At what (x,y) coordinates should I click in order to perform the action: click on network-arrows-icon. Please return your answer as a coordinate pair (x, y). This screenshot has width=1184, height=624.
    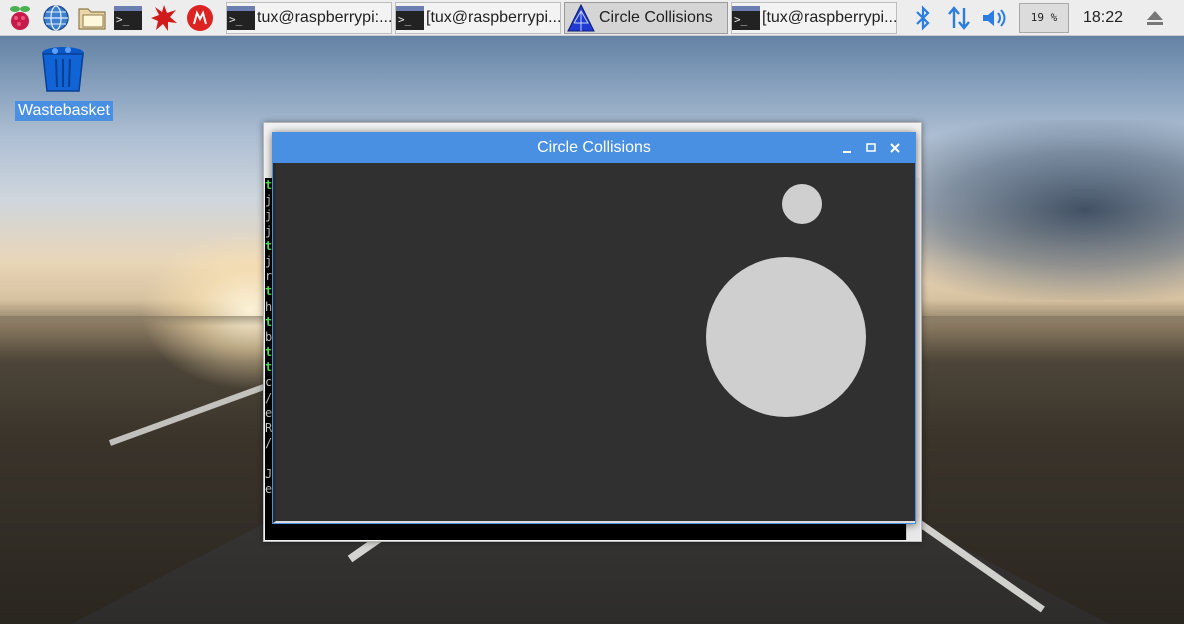
    Looking at the image, I should click on (959, 18).